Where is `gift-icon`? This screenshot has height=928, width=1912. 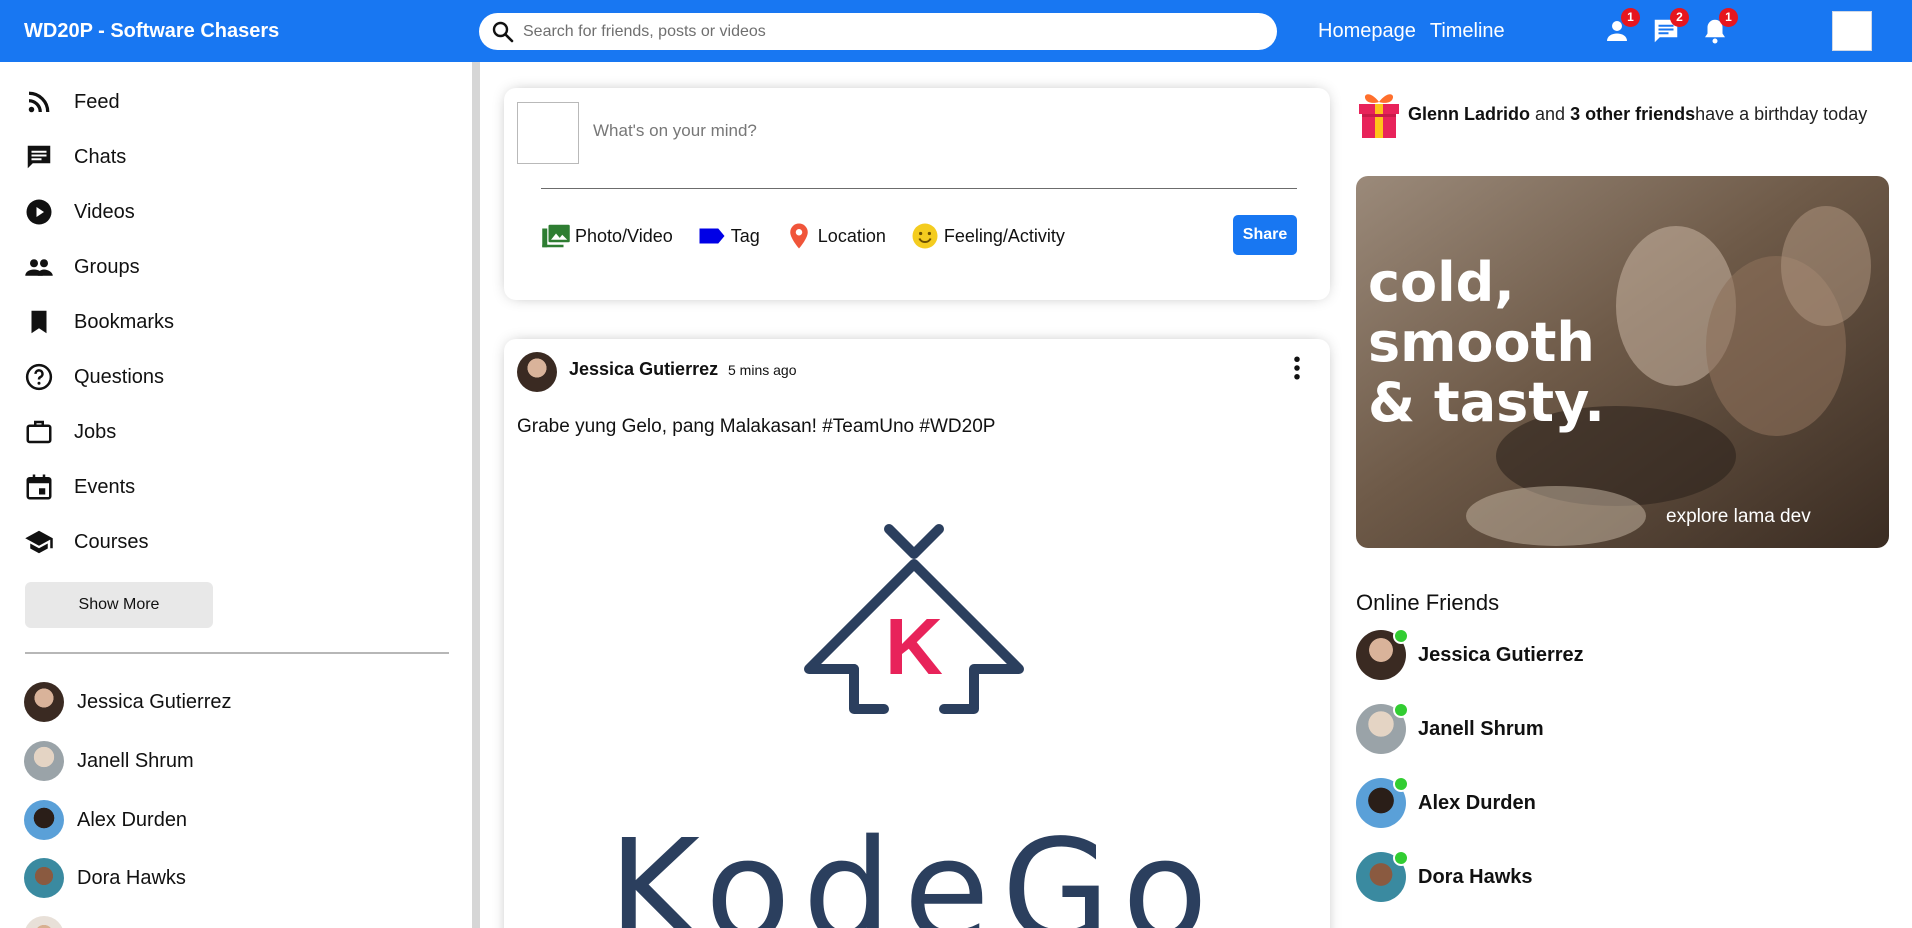 gift-icon is located at coordinates (1379, 116).